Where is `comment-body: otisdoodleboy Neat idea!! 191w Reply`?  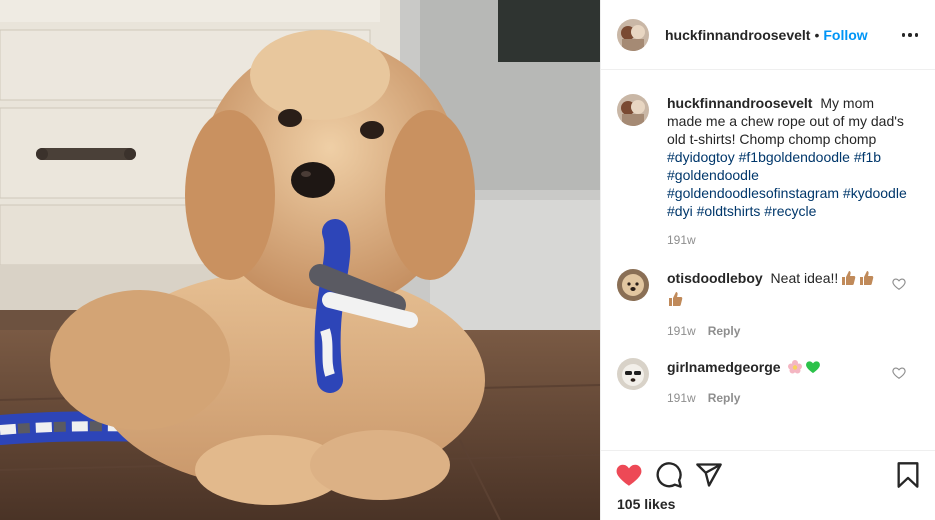
comment-body: otisdoodleboy Neat idea!! 191w Reply is located at coordinates (788, 303).